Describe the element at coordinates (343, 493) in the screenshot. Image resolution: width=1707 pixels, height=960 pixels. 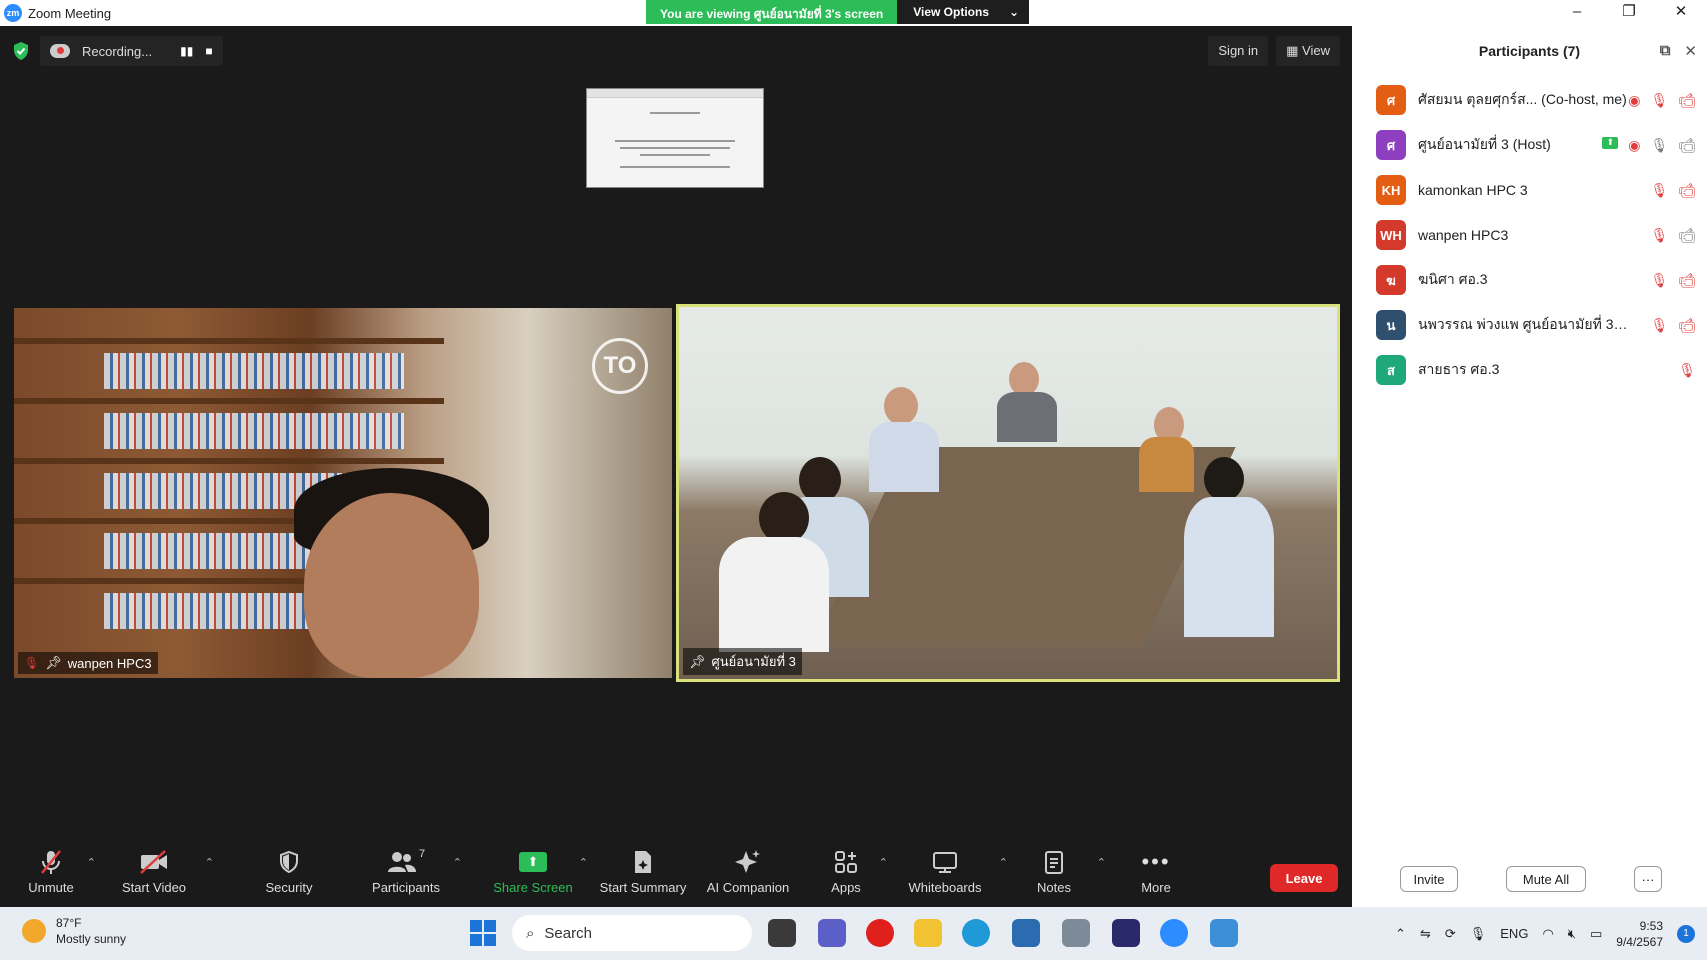
I see `video-tile-wanpen: TO 🎙︎ 📌︎ wanpen HPC3` at that location.